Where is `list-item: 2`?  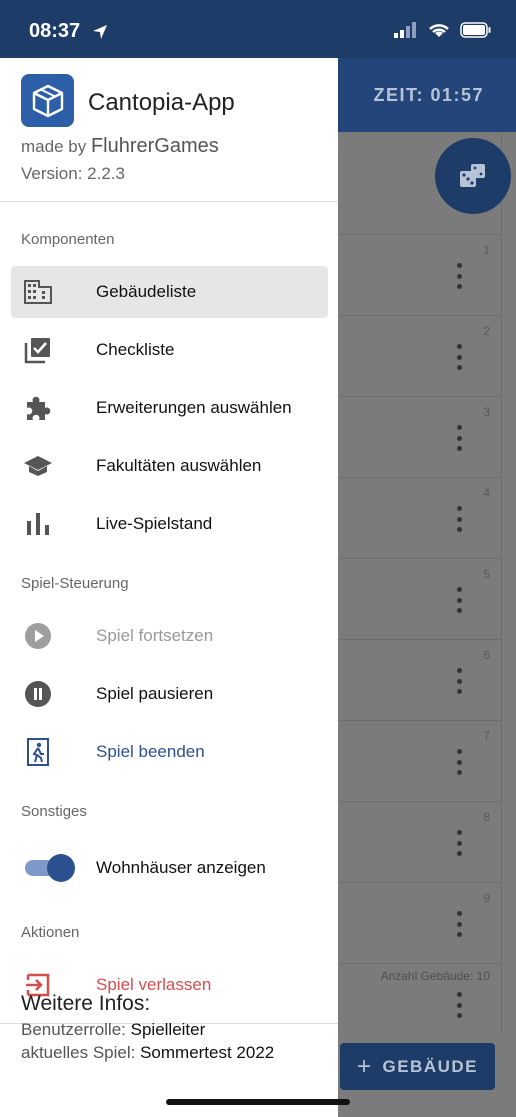 list-item: 2 is located at coordinates (416, 355).